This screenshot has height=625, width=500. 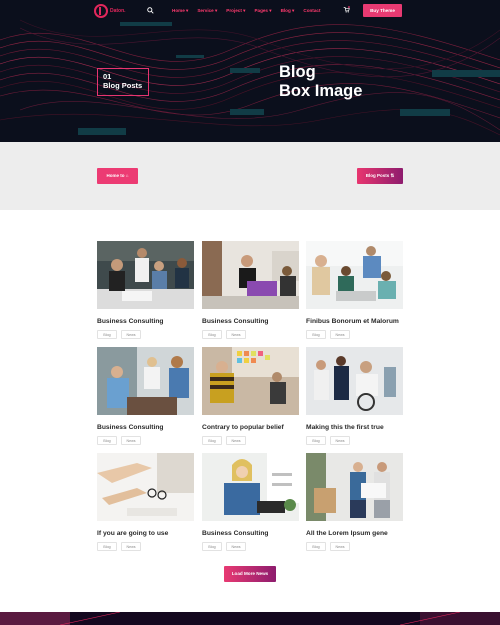 What do you see at coordinates (346, 9) in the screenshot?
I see `cart-icon` at bounding box center [346, 9].